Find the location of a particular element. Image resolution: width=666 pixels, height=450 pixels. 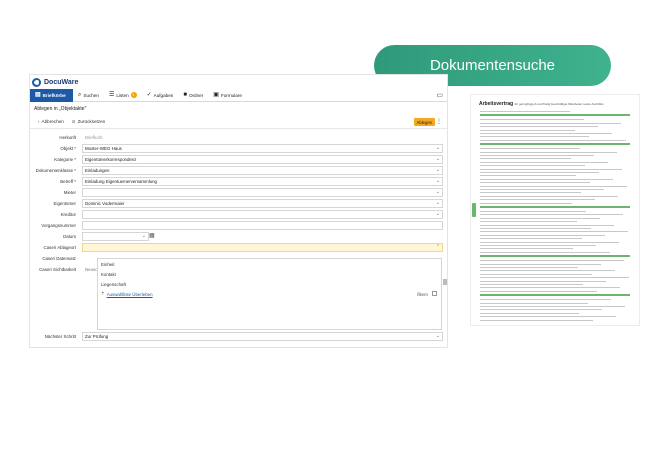

more-icon: ⋮ is located at coordinates (439, 121).